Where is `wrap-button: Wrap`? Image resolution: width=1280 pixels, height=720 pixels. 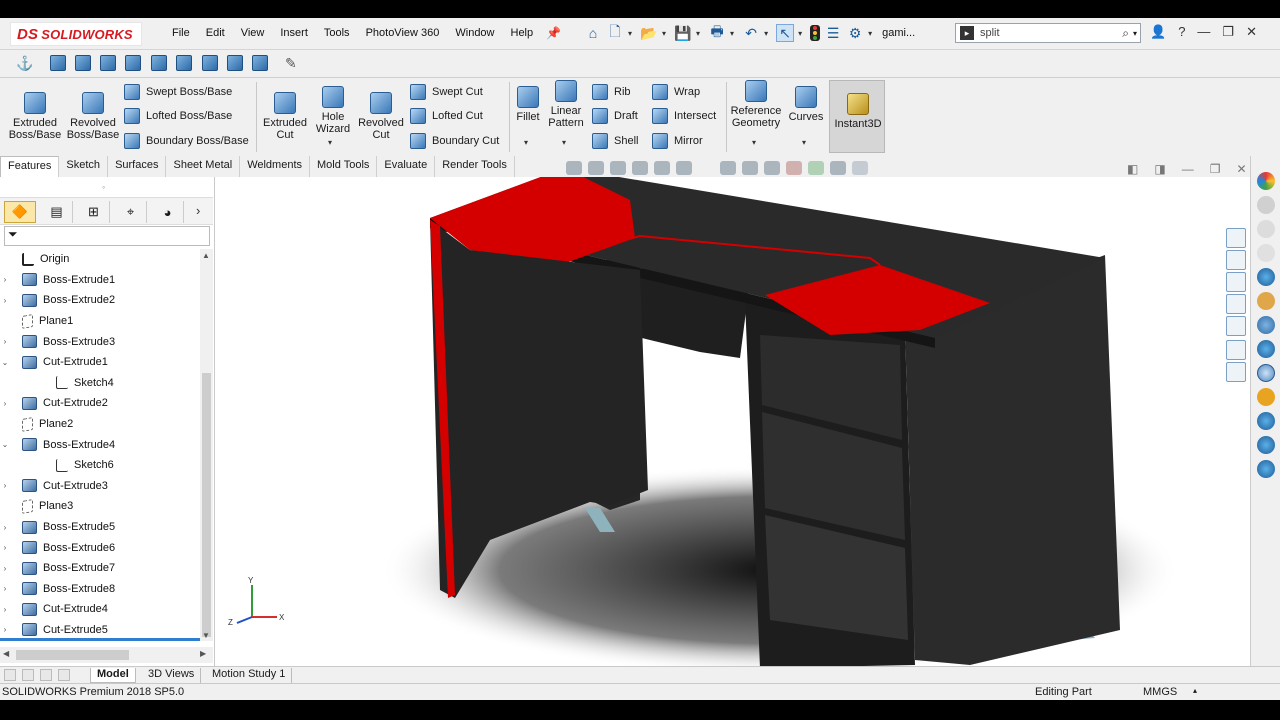 wrap-button: Wrap is located at coordinates (676, 92).